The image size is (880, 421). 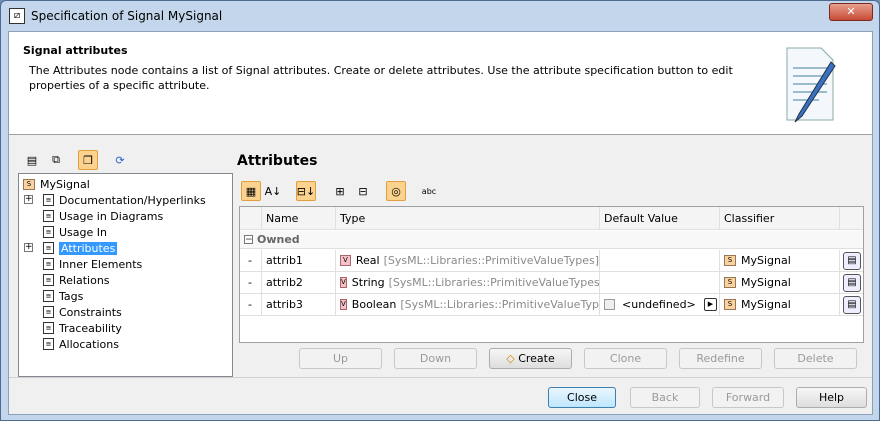 What do you see at coordinates (720, 358) in the screenshot?
I see `redefine-button: Redefine` at bounding box center [720, 358].